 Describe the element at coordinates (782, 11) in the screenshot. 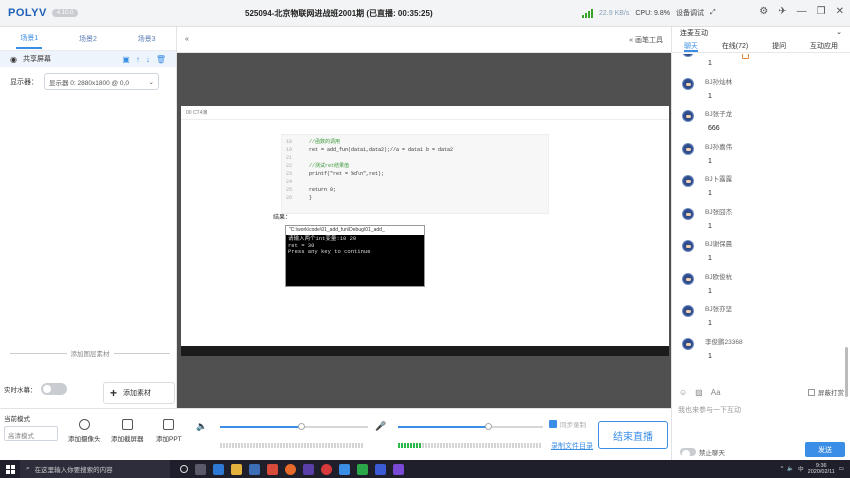

I see `pin-icon: ✈` at that location.